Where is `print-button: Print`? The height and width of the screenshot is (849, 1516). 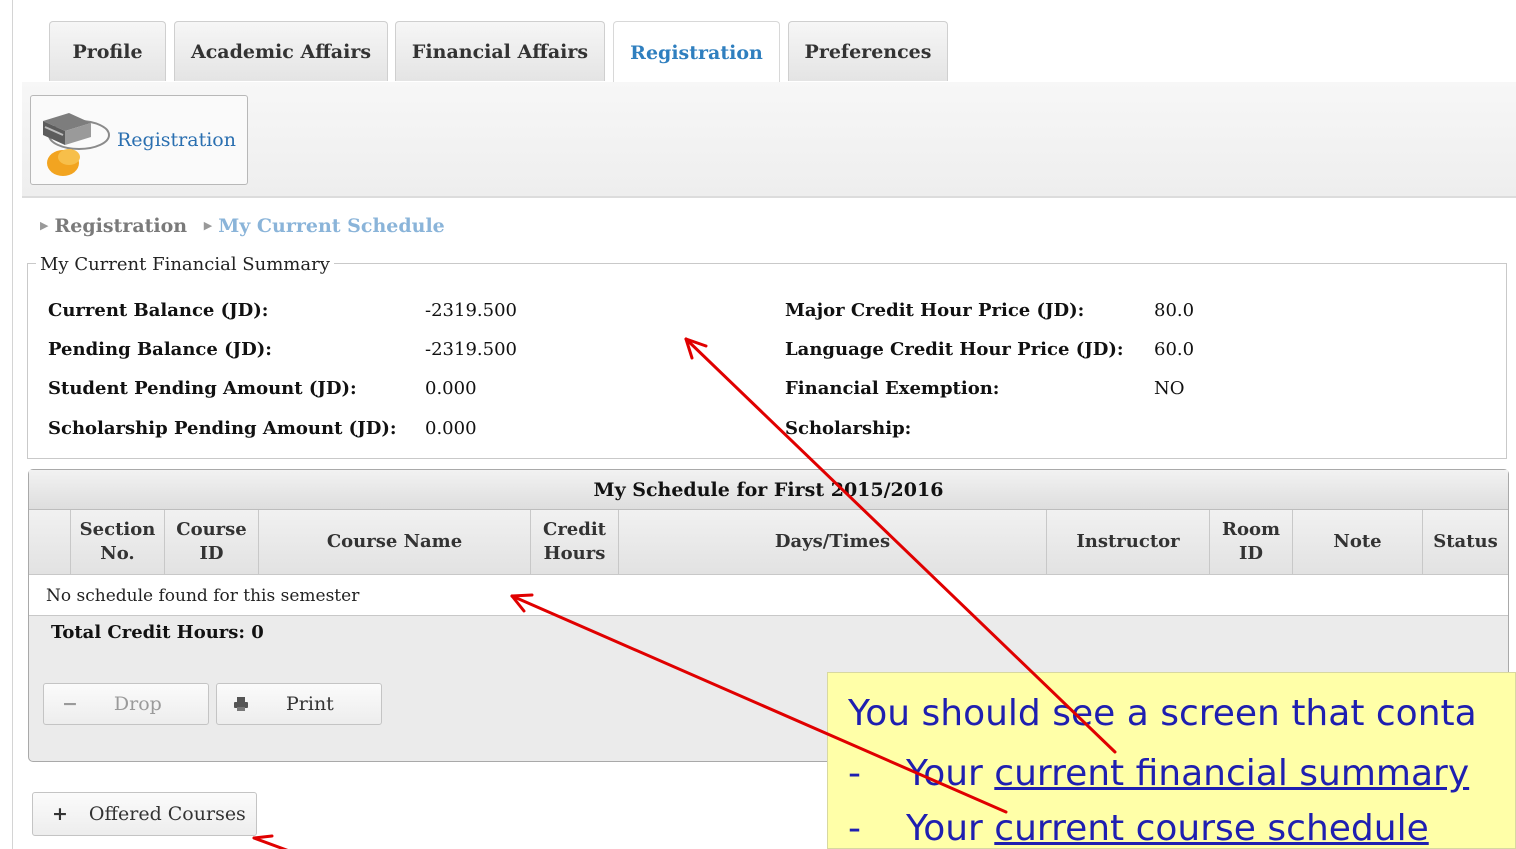
print-button: Print is located at coordinates (299, 704).